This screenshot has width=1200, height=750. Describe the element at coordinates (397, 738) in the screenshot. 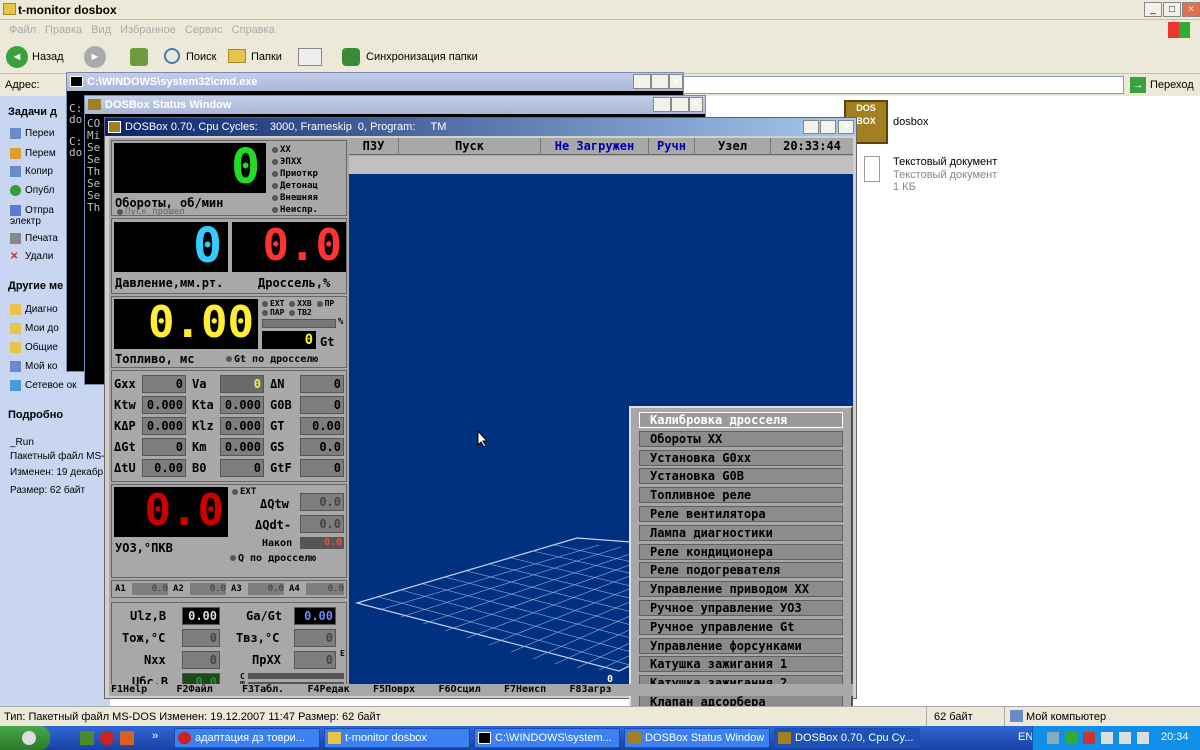

I see `taskbar-item-explorer: t-monitor dosbox` at that location.